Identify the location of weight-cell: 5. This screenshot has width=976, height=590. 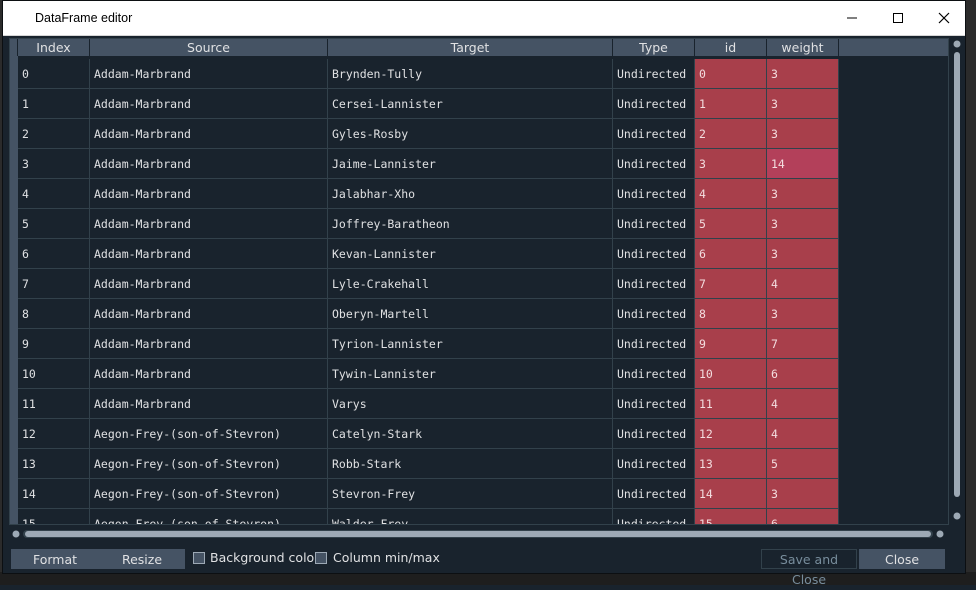
(803, 464).